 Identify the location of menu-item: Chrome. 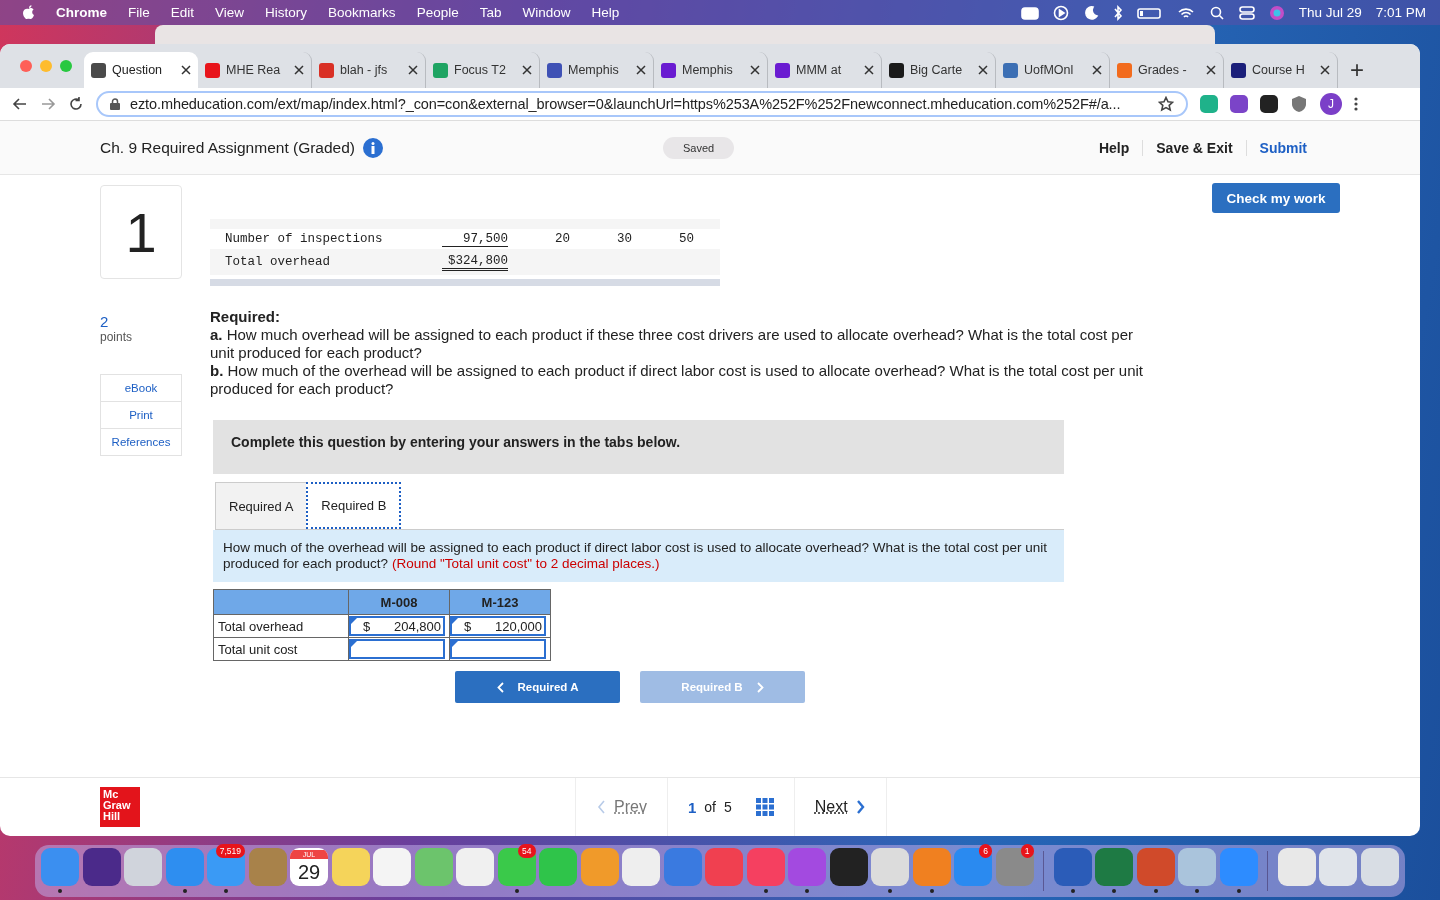
(81, 12).